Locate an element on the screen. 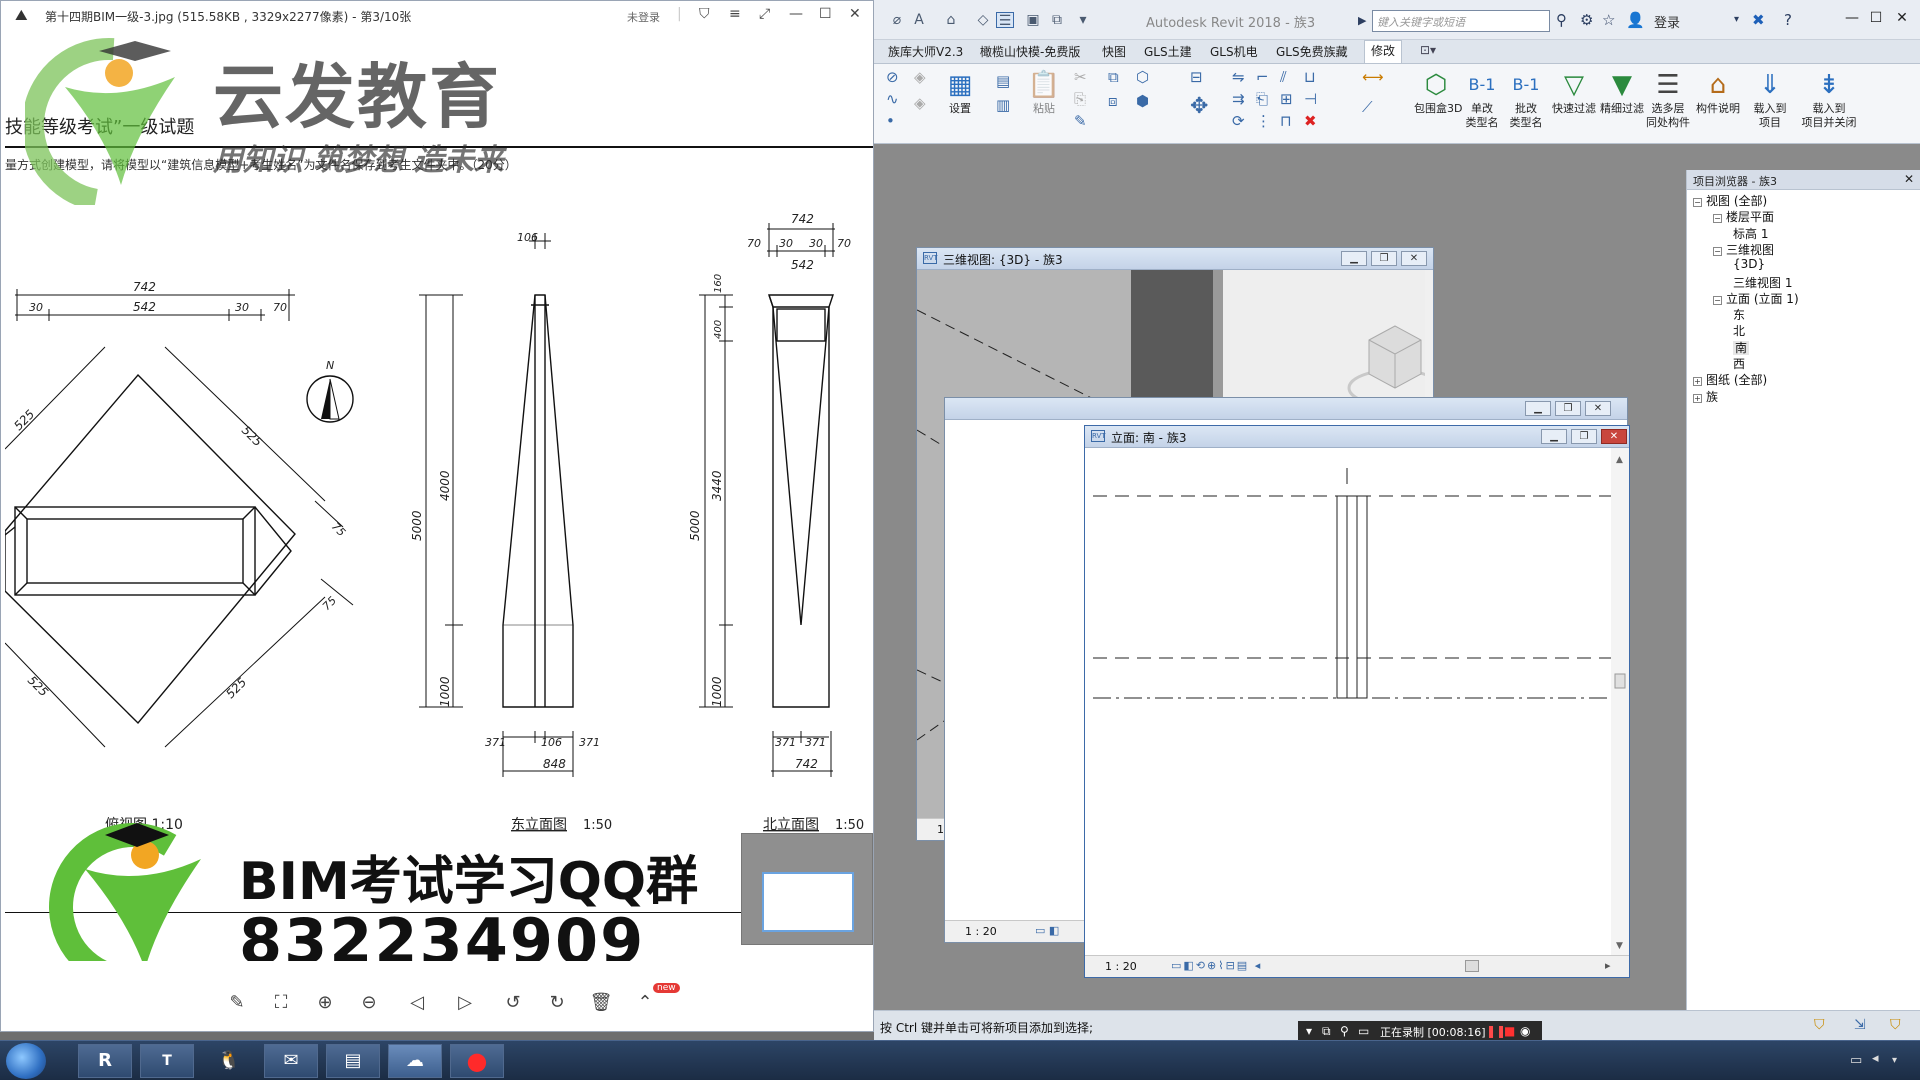 This screenshot has height=1080, width=1920. rec-camera-icon: ◉ is located at coordinates (1525, 1031).